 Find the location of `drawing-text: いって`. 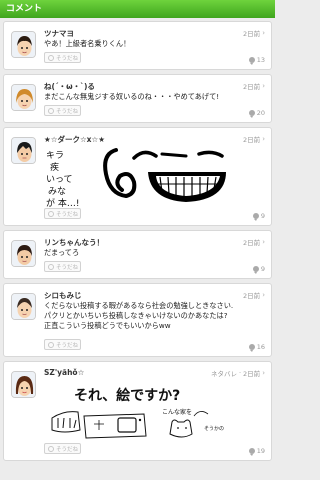

drawing-text: いって is located at coordinates (59, 180).